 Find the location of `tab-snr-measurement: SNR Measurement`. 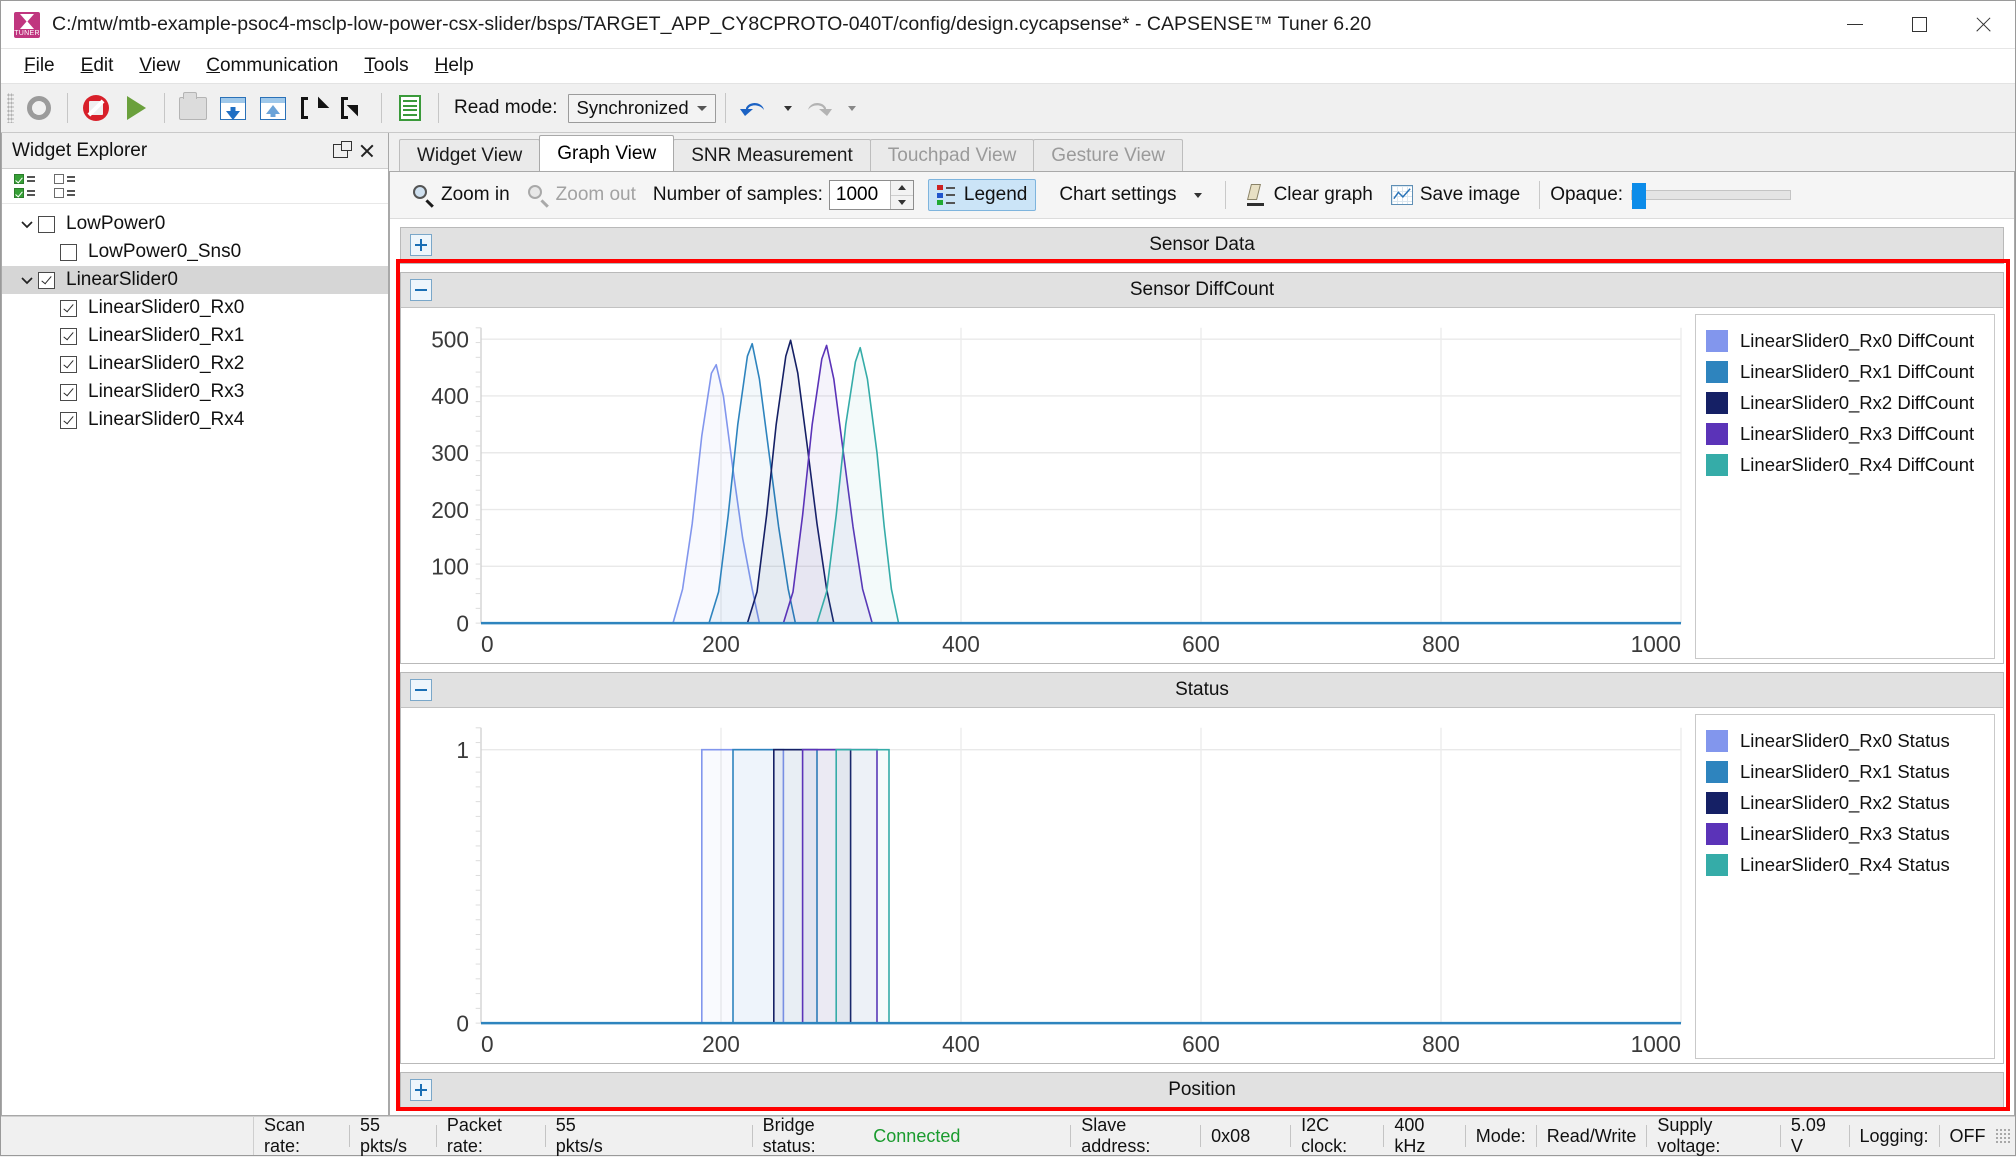

tab-snr-measurement: SNR Measurement is located at coordinates (772, 155).